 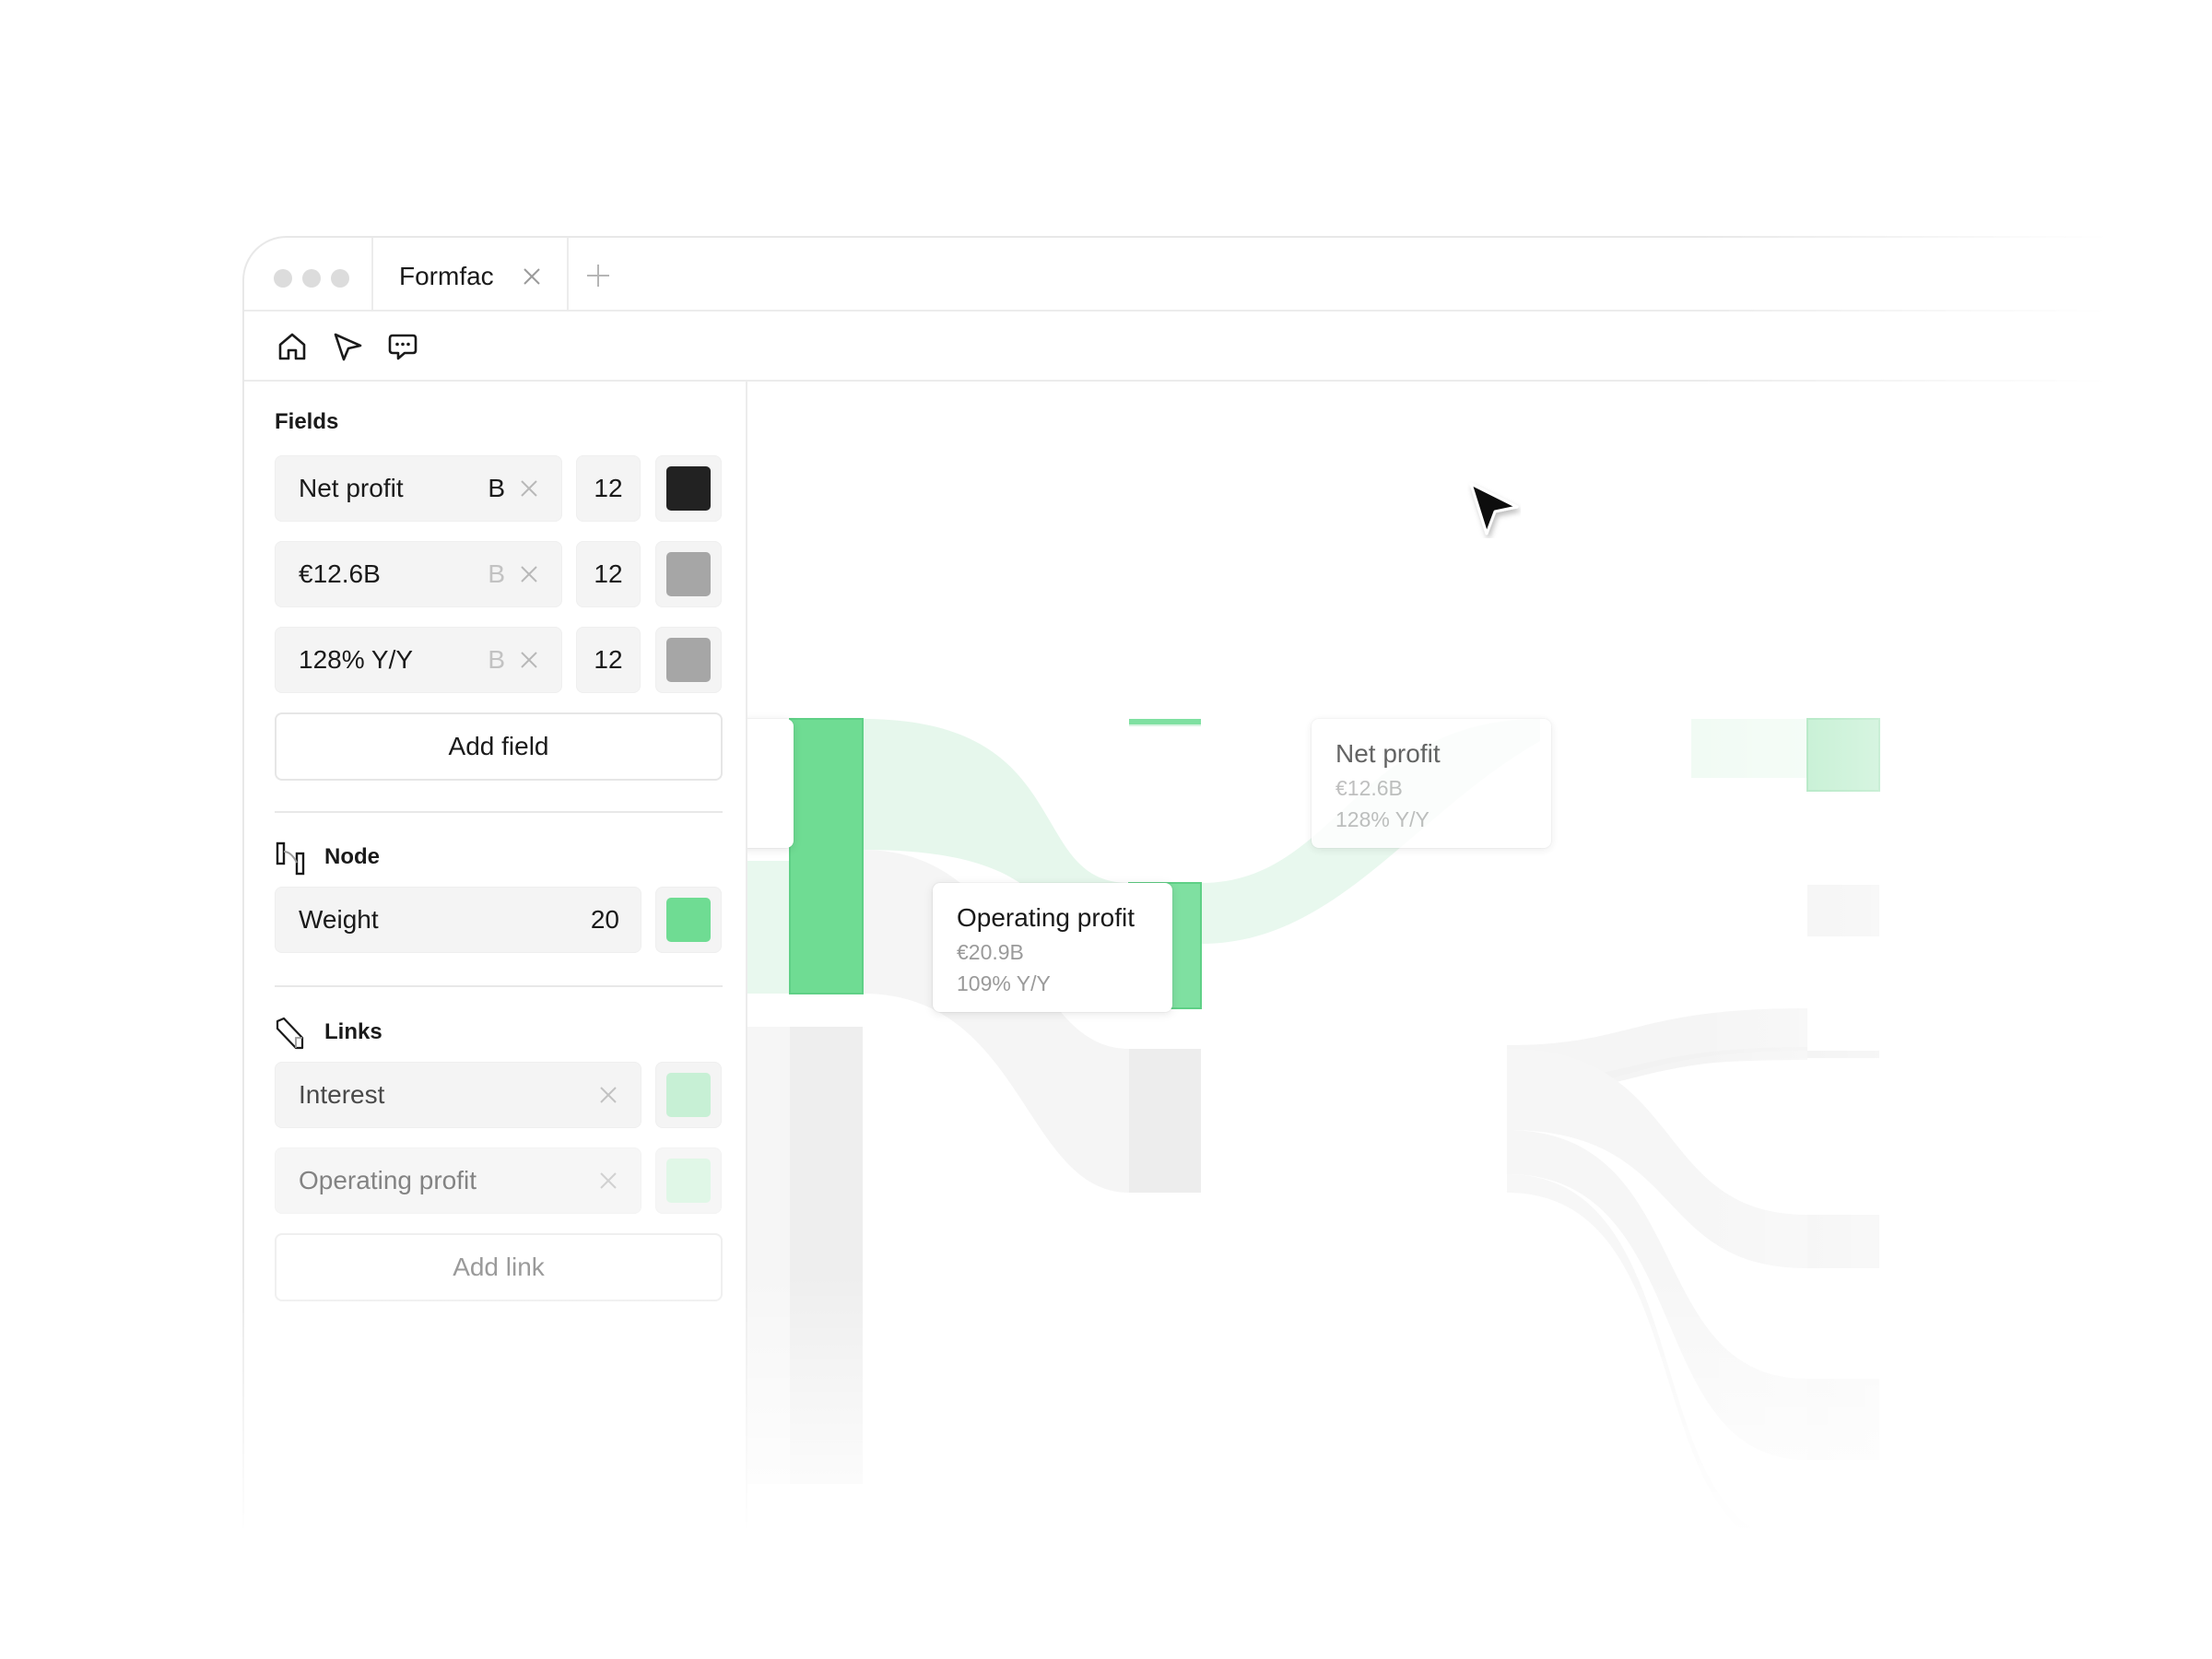 What do you see at coordinates (418, 488) in the screenshot?
I see `field-net-profit: Net profit B` at bounding box center [418, 488].